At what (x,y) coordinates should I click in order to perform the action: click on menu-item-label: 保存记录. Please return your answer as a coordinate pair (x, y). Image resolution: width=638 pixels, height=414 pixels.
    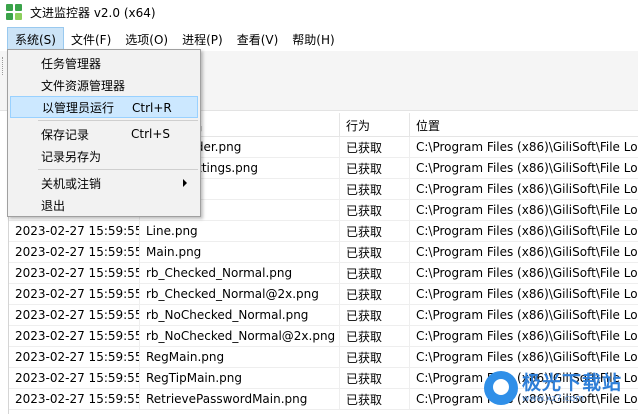
    Looking at the image, I should click on (65, 134).